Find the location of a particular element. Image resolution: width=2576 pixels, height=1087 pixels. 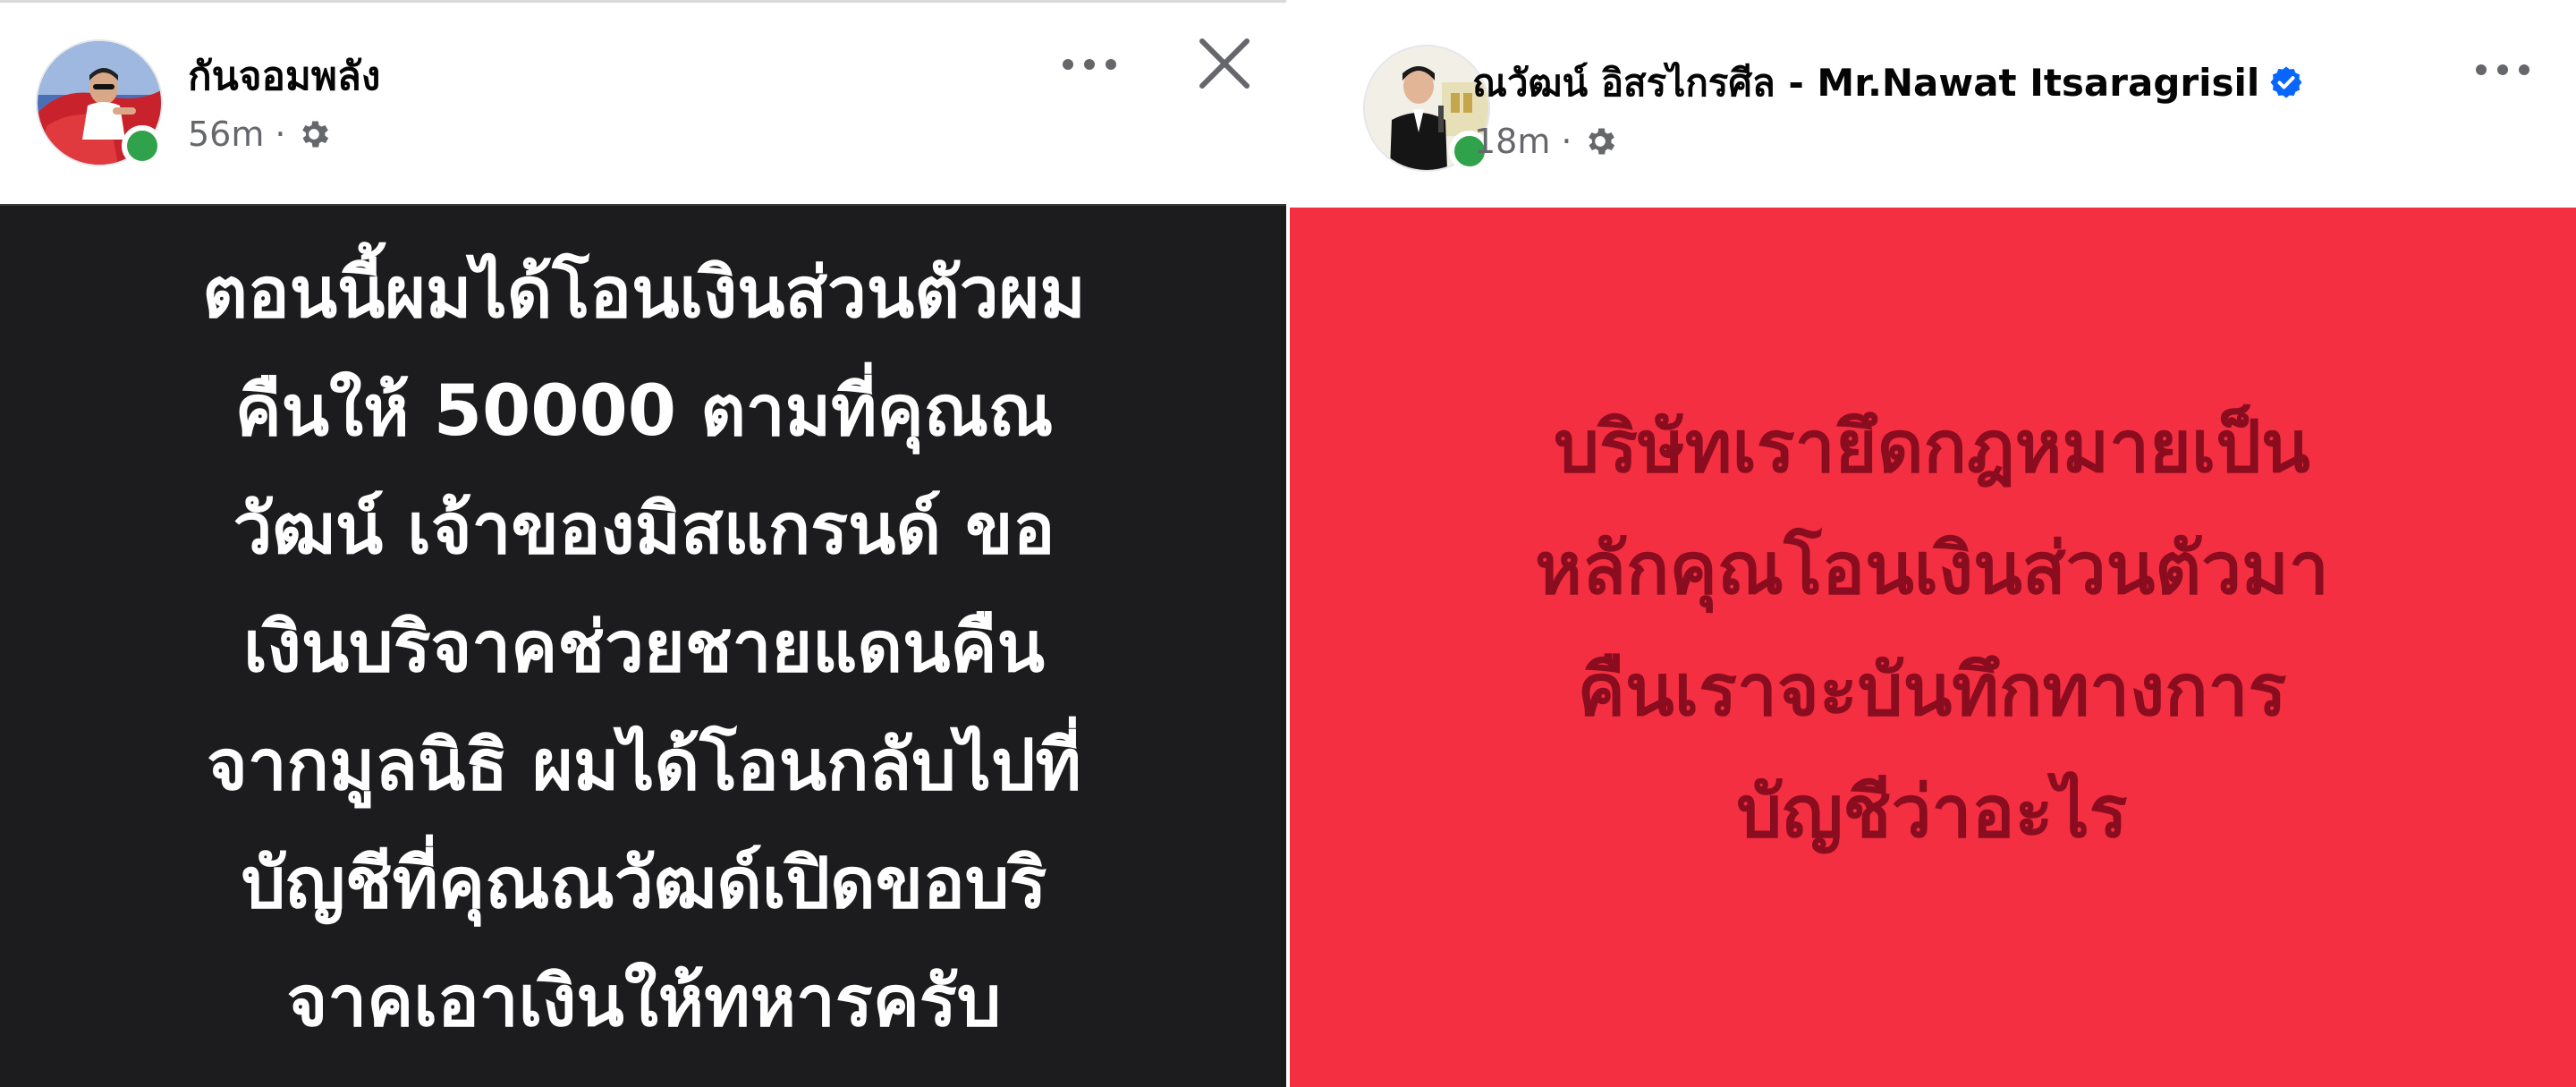

post-time: 56m is located at coordinates (226, 134).